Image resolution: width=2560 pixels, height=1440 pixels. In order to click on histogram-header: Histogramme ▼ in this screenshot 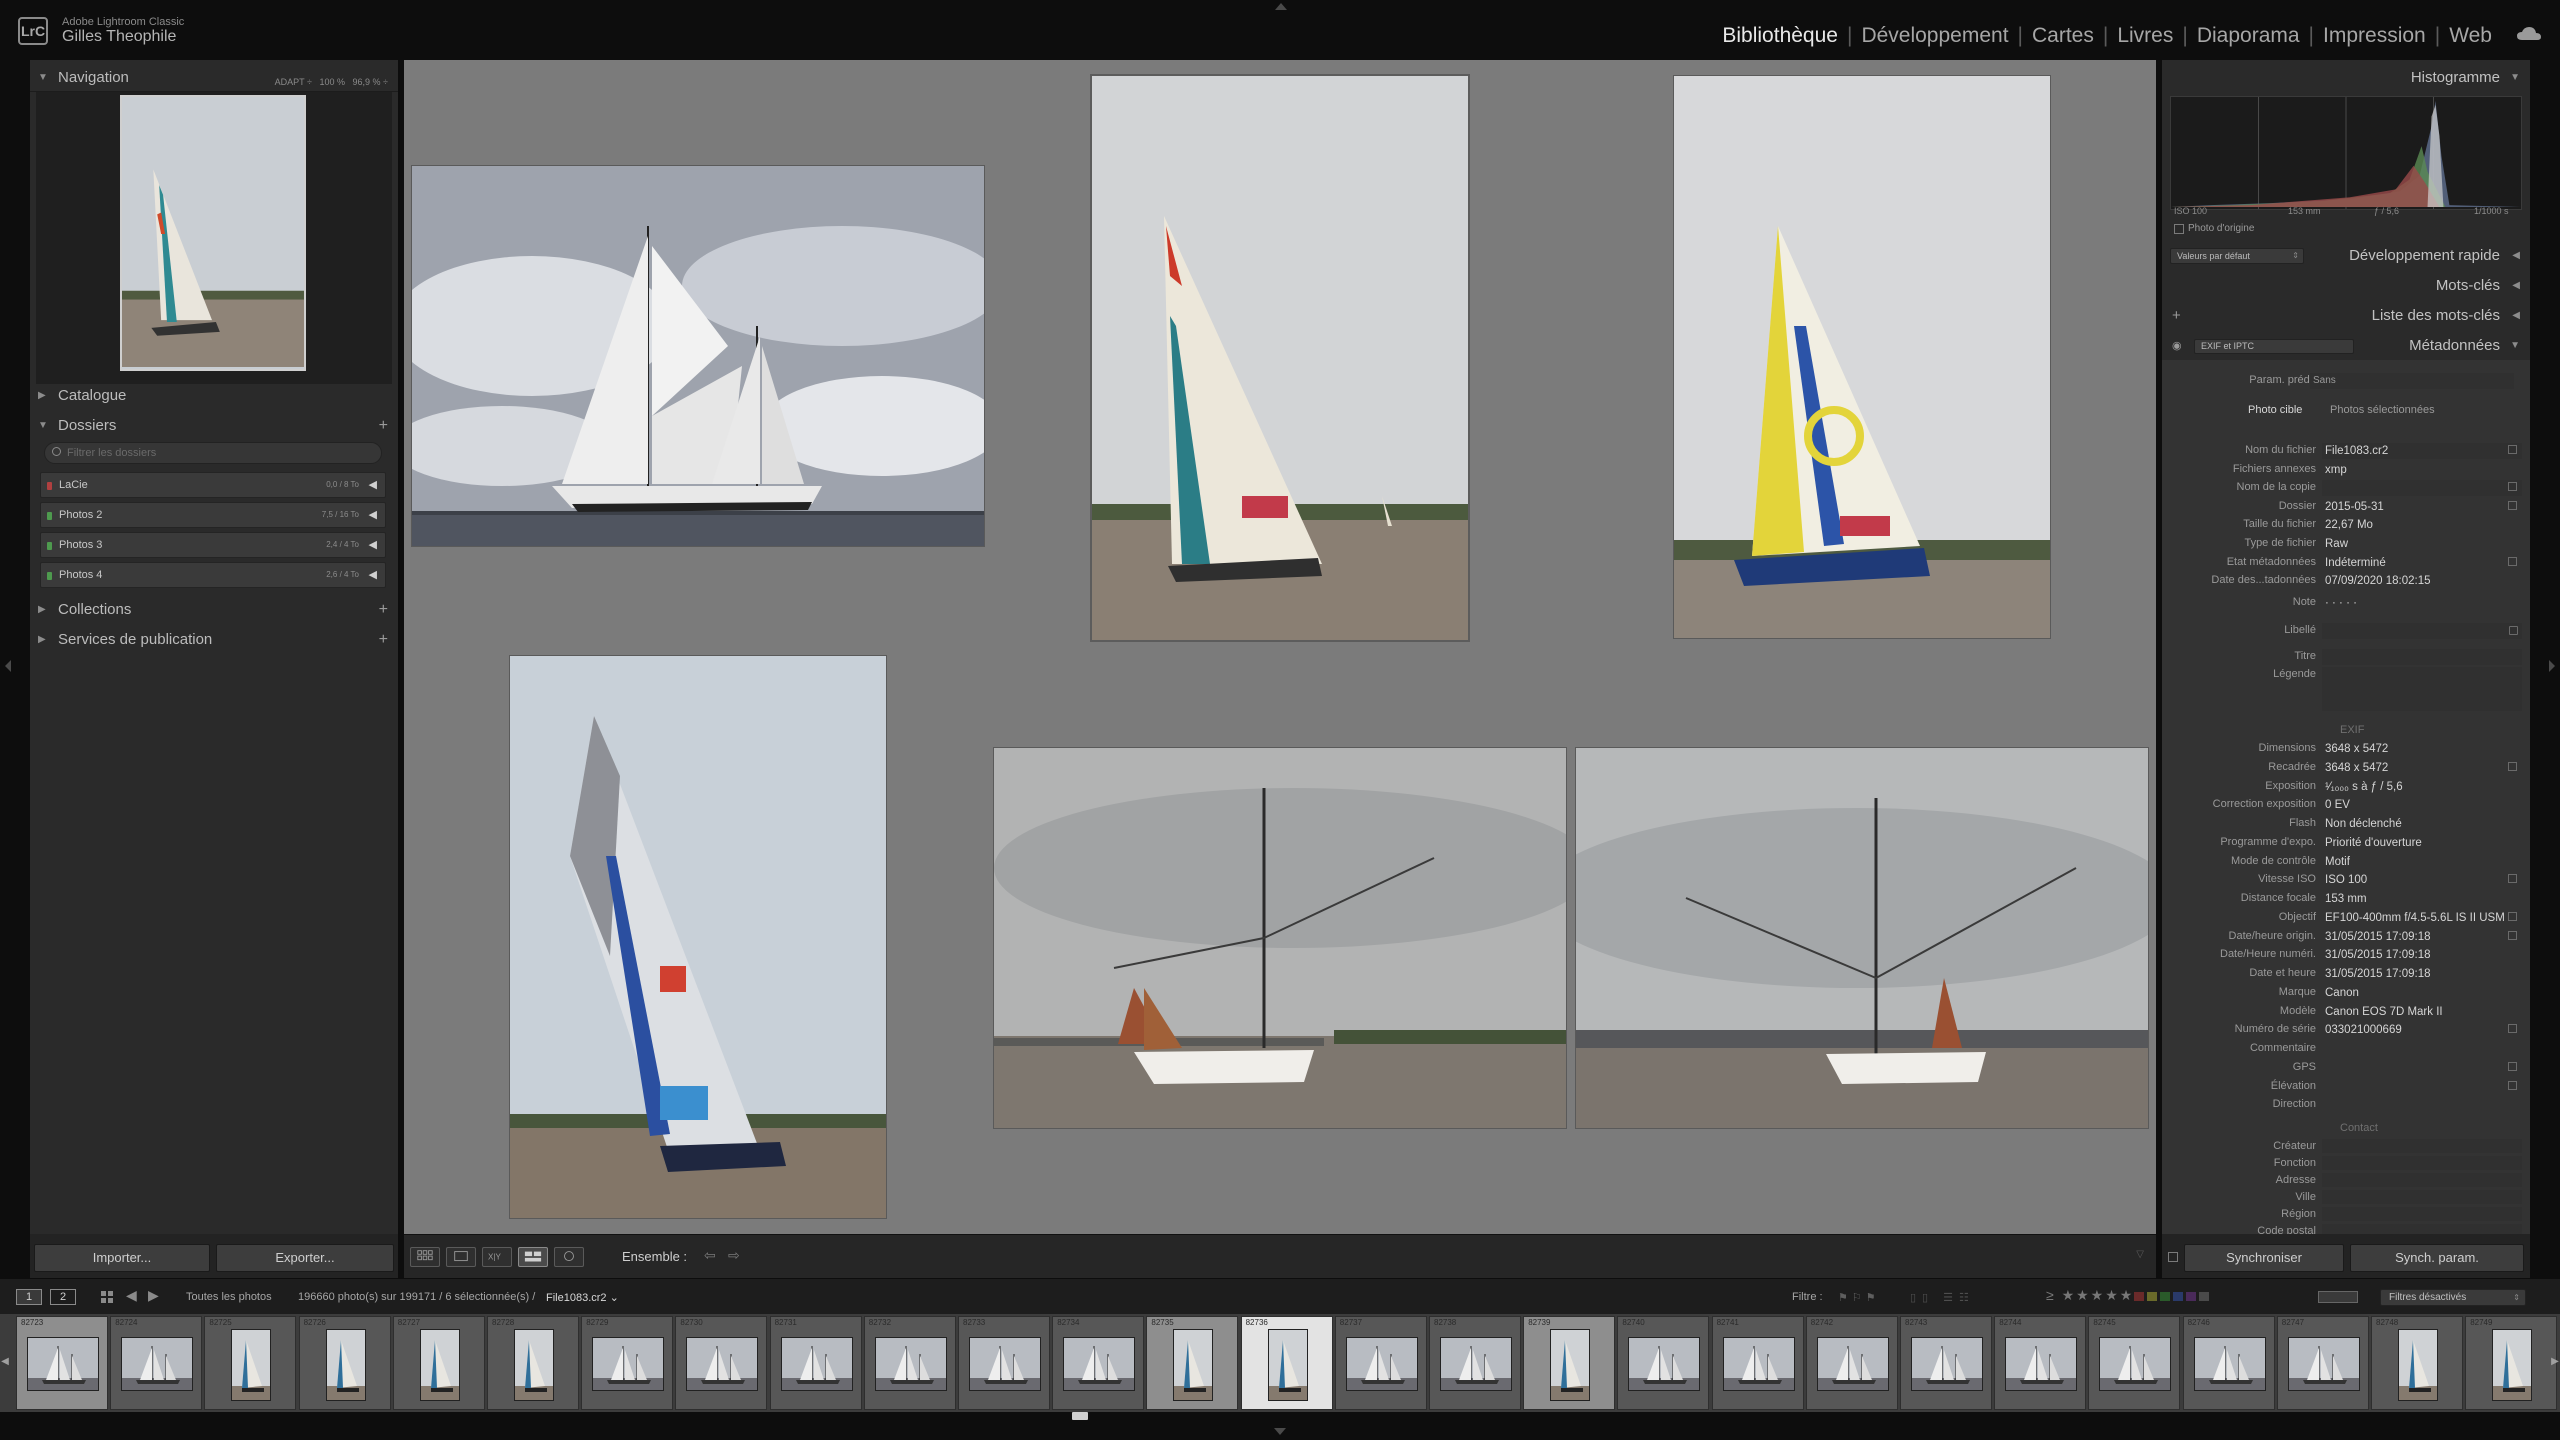, I will do `click(2346, 78)`.